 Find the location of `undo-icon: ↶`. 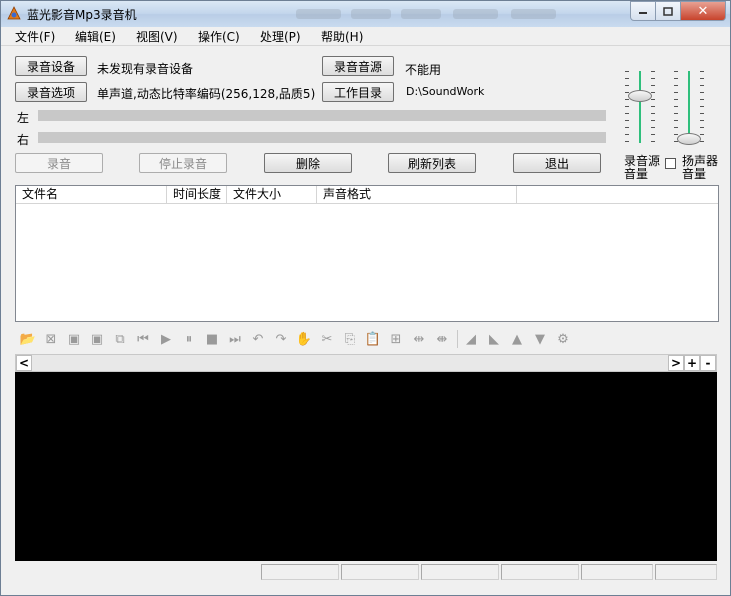

undo-icon: ↶ is located at coordinates (258, 339).